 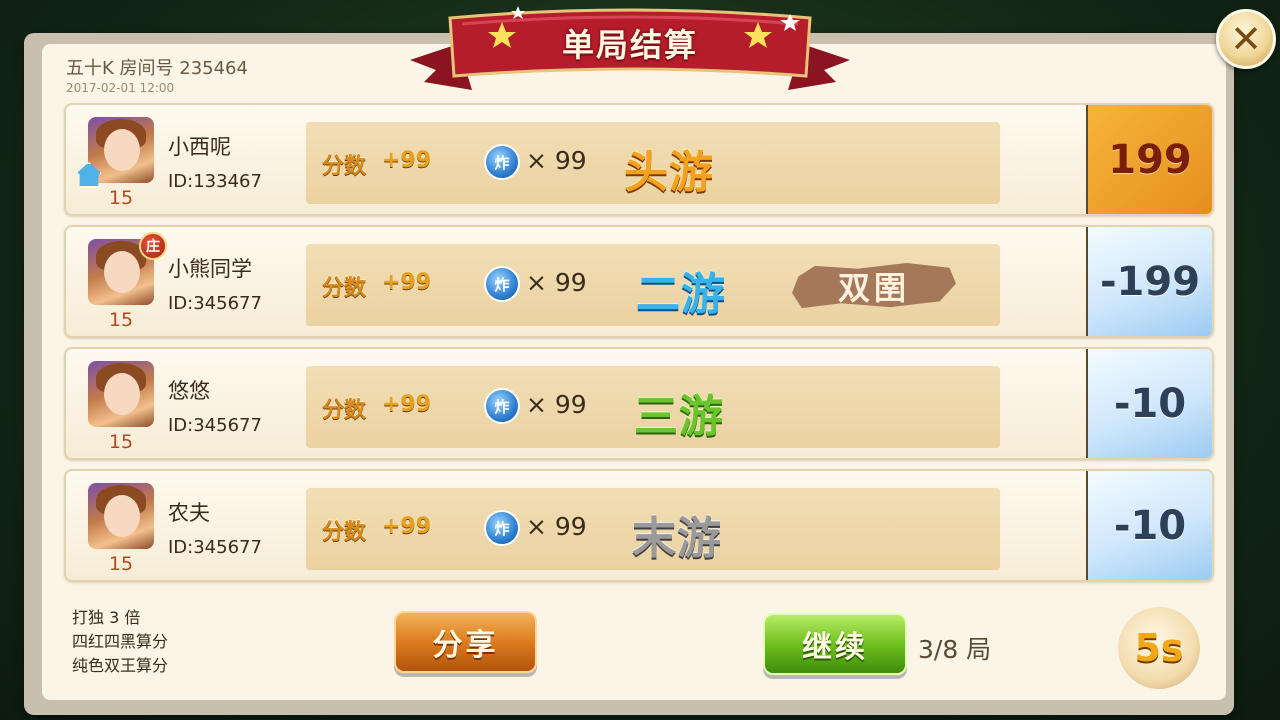 What do you see at coordinates (1149, 159) in the screenshot?
I see `round-result: 199` at bounding box center [1149, 159].